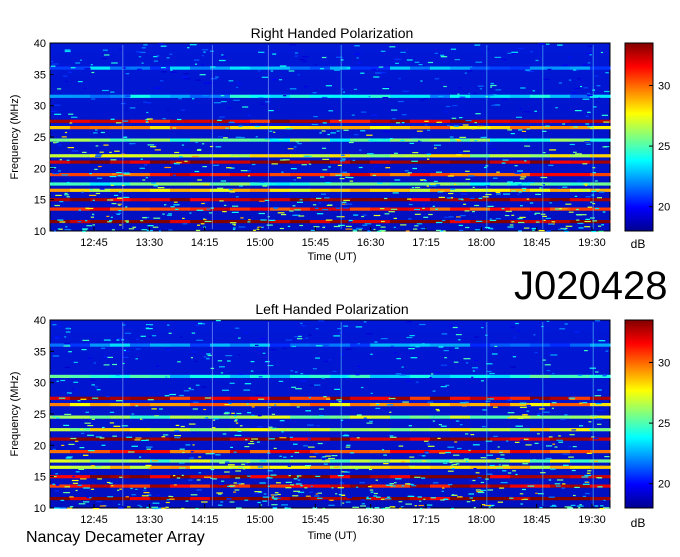 Image resolution: width=680 pixels, height=557 pixels. I want to click on colorbar-unit-label: dB, so click(638, 244).